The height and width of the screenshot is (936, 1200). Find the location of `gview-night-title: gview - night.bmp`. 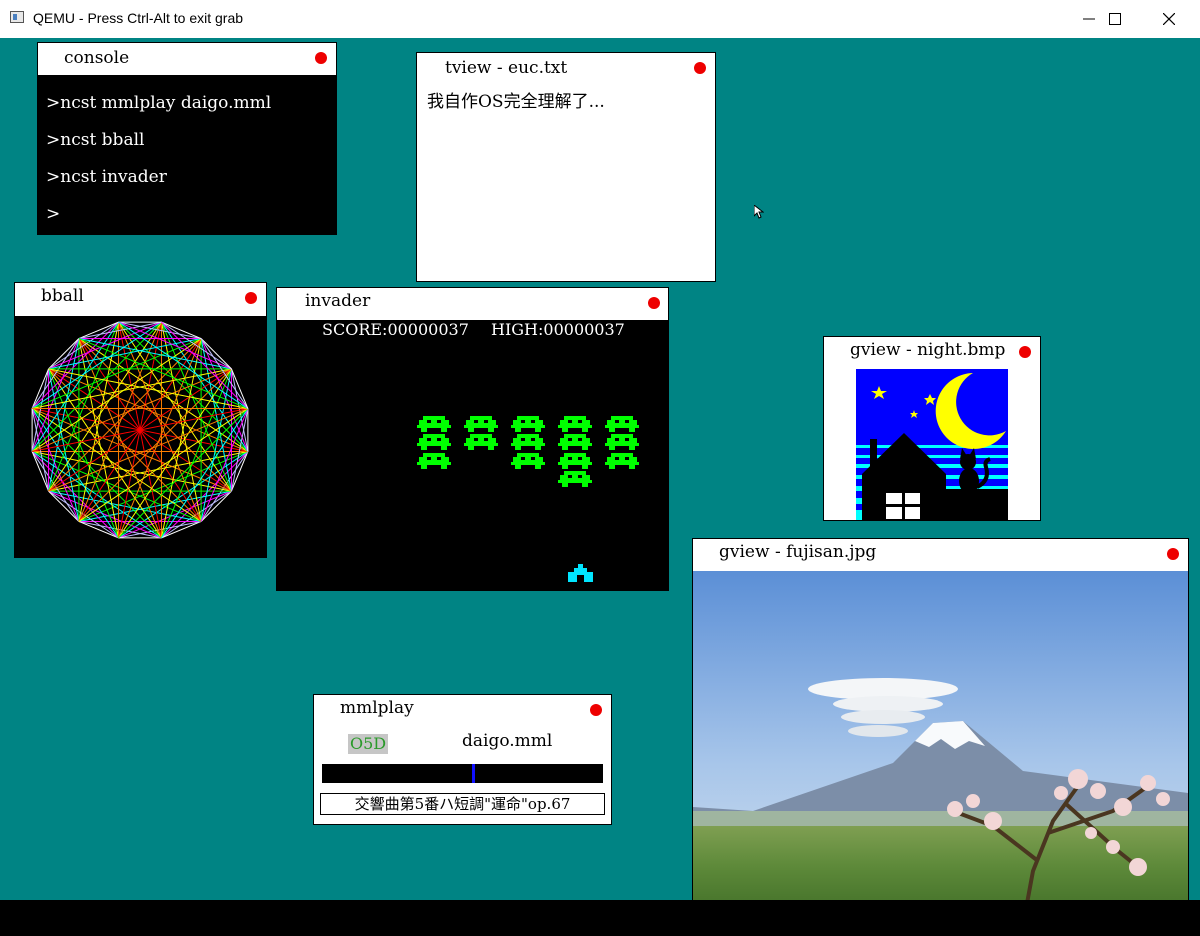

gview-night-title: gview - night.bmp is located at coordinates (928, 350).